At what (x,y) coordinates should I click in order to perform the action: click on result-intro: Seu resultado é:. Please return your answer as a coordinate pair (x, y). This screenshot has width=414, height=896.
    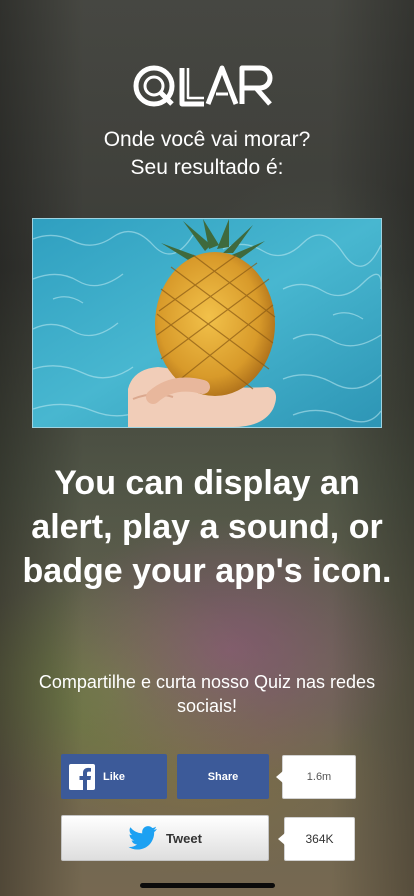
    Looking at the image, I should click on (207, 167).